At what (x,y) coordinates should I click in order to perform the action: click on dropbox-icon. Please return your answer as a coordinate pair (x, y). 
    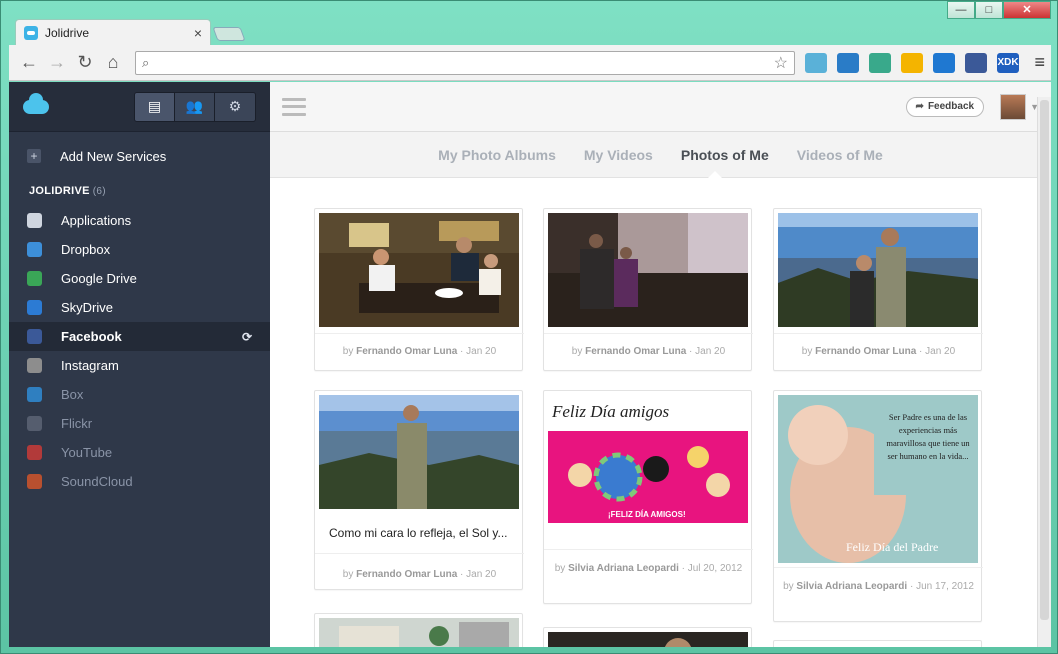
    Looking at the image, I should click on (34, 249).